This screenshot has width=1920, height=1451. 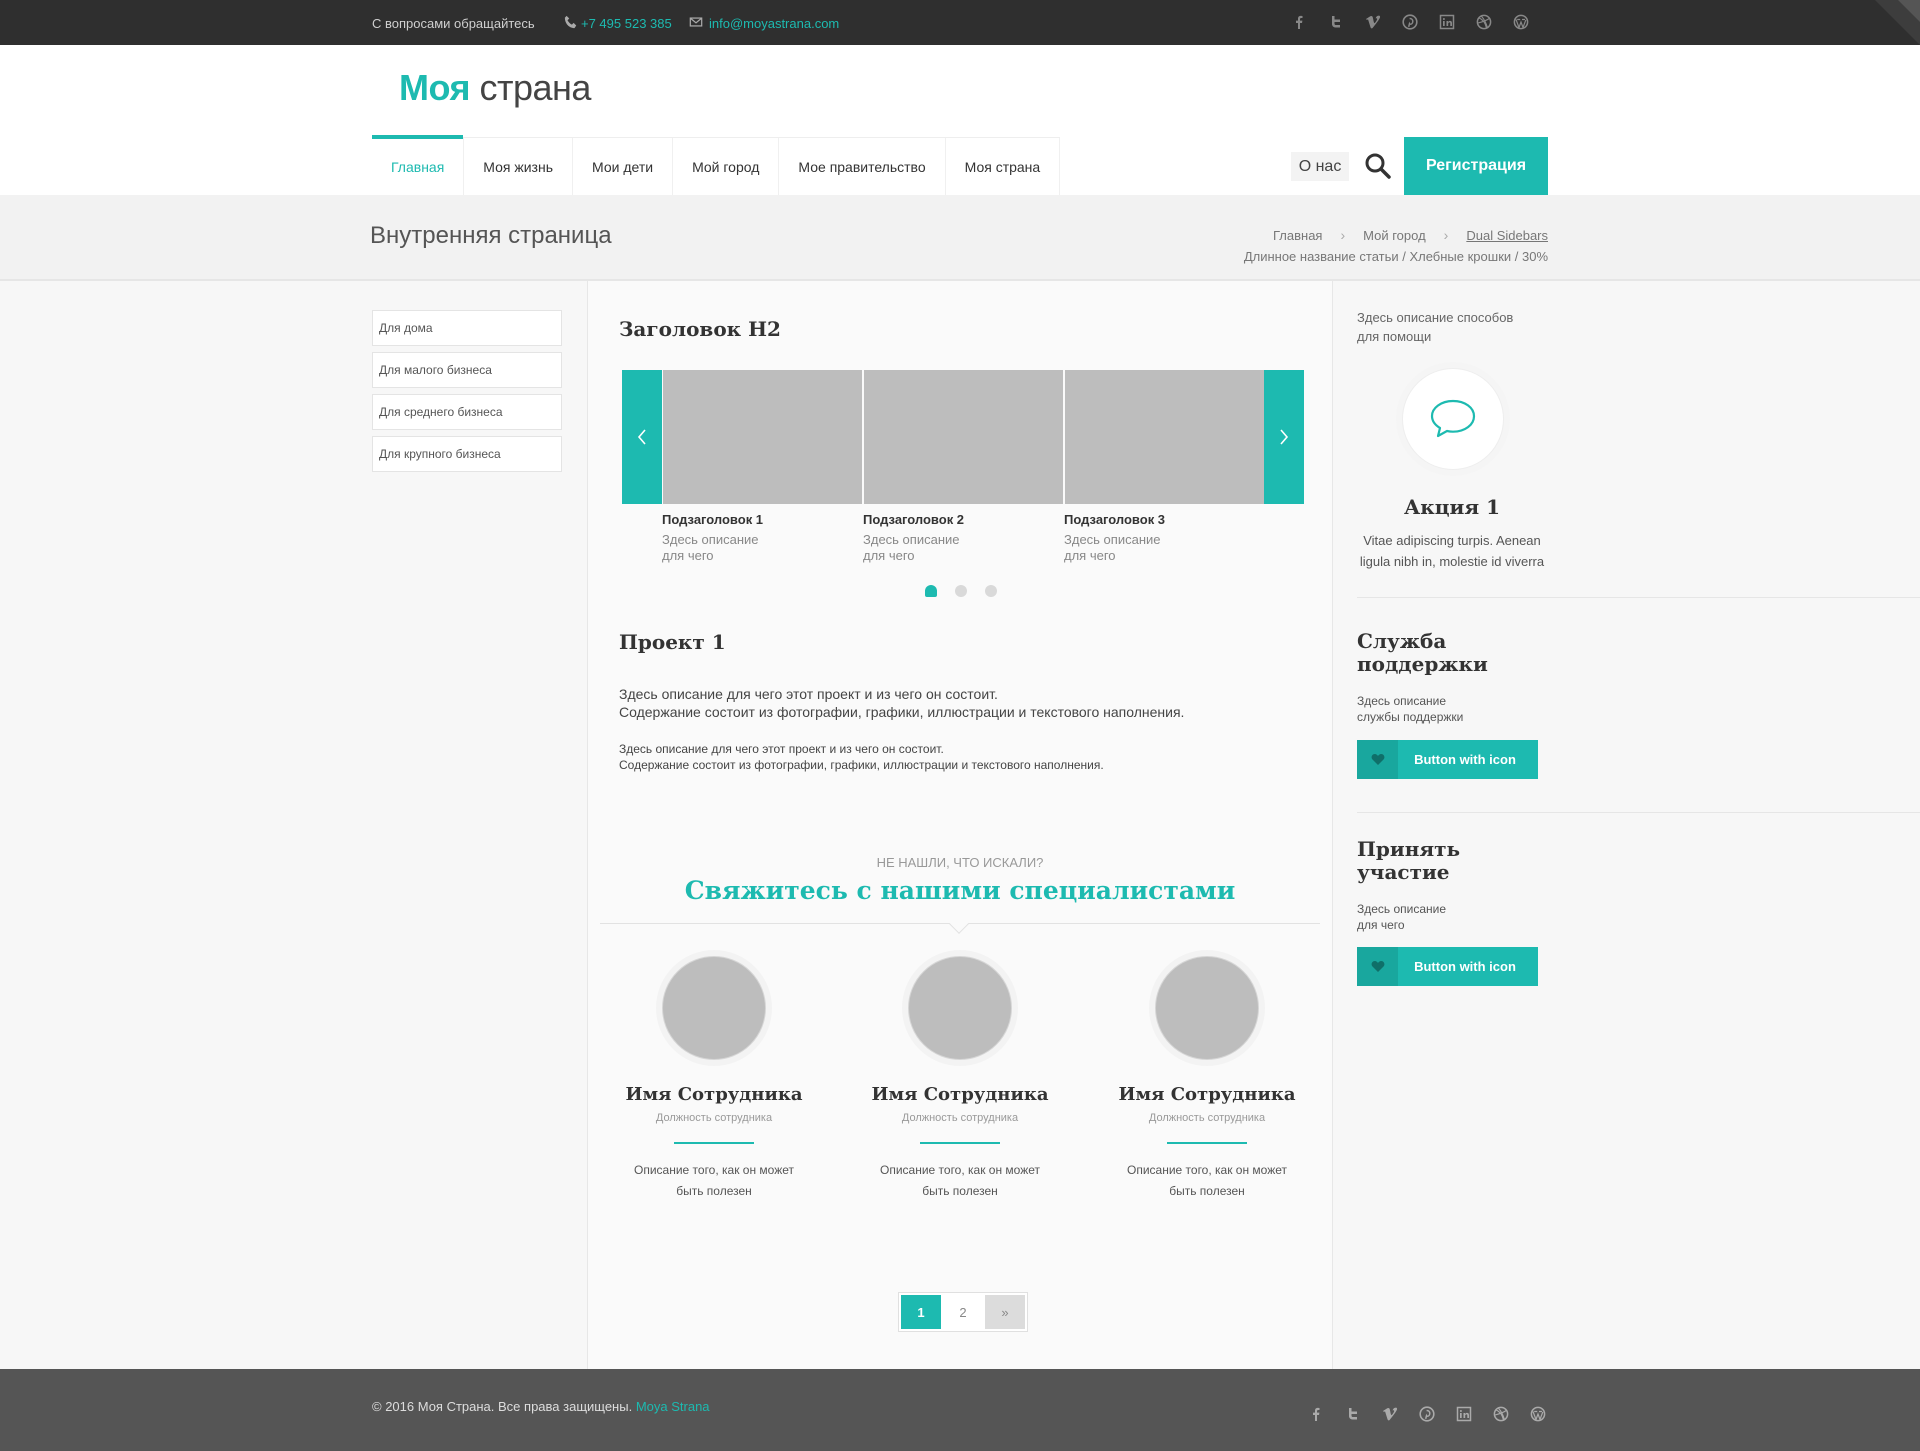 I want to click on about-link: О нас, so click(x=1320, y=166).